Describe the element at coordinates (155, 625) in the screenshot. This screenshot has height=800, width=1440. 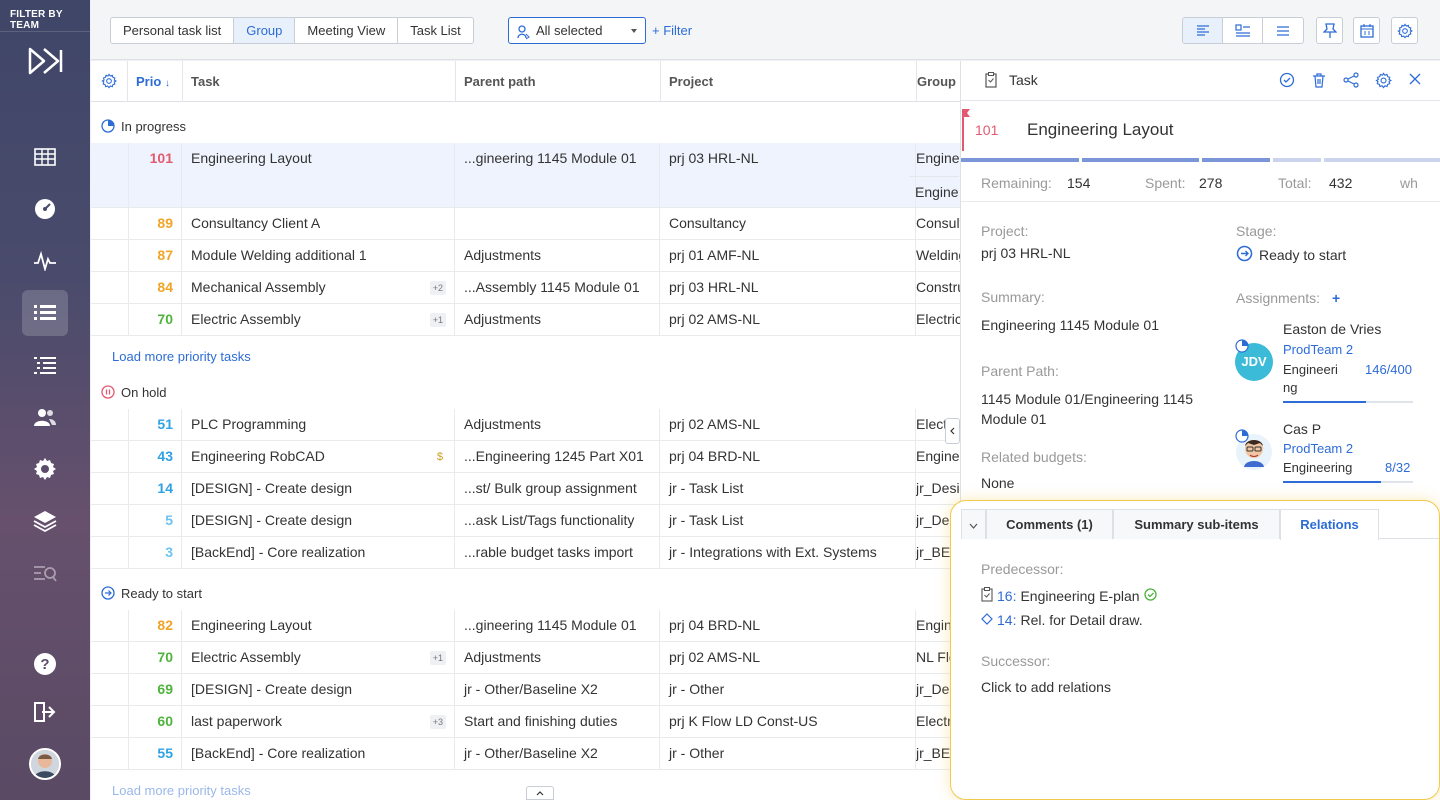
I see `row-prio: 82` at that location.